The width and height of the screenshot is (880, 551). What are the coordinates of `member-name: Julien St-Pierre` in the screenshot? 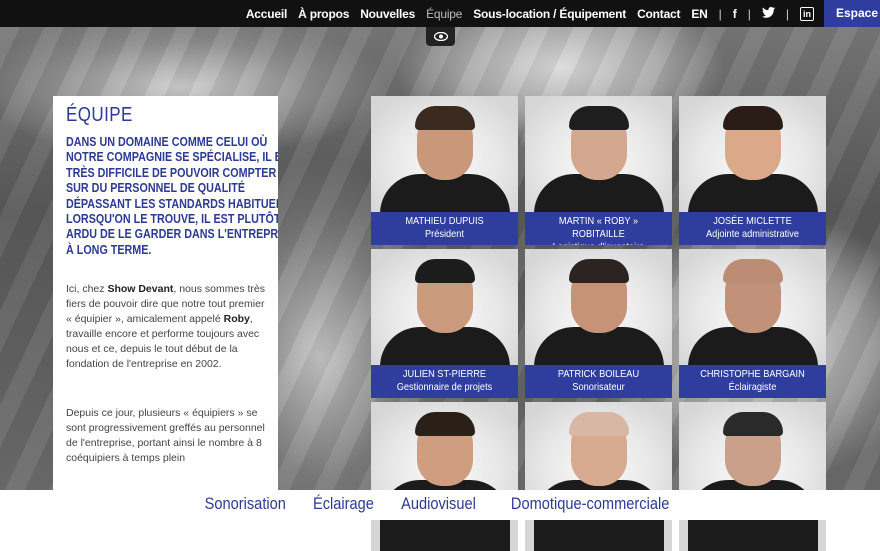 It's located at (444, 374).